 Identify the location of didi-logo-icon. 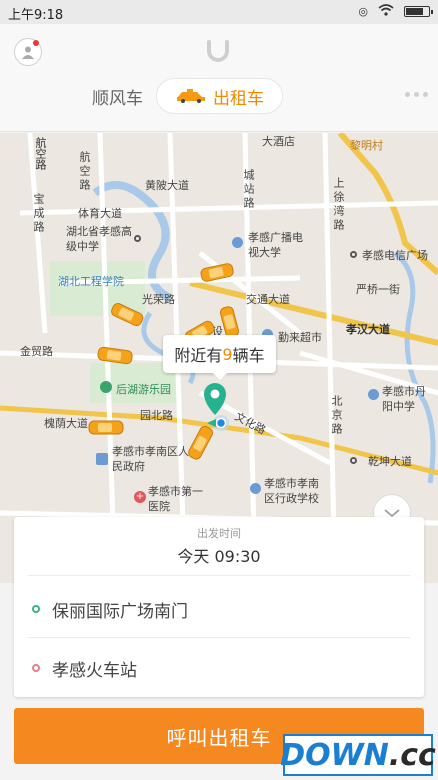
(218, 51).